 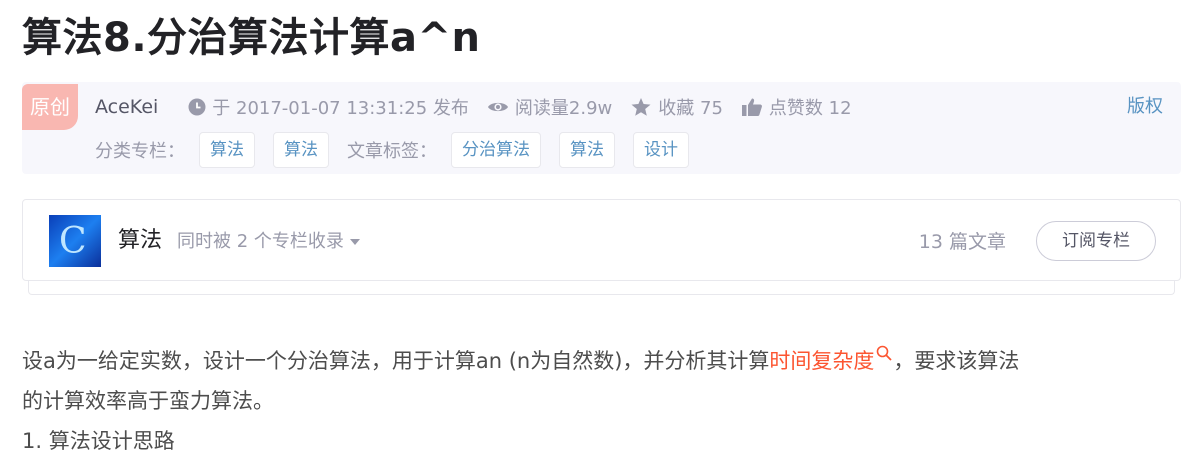 What do you see at coordinates (962, 242) in the screenshot?
I see `column-article-count: 13 篇文章` at bounding box center [962, 242].